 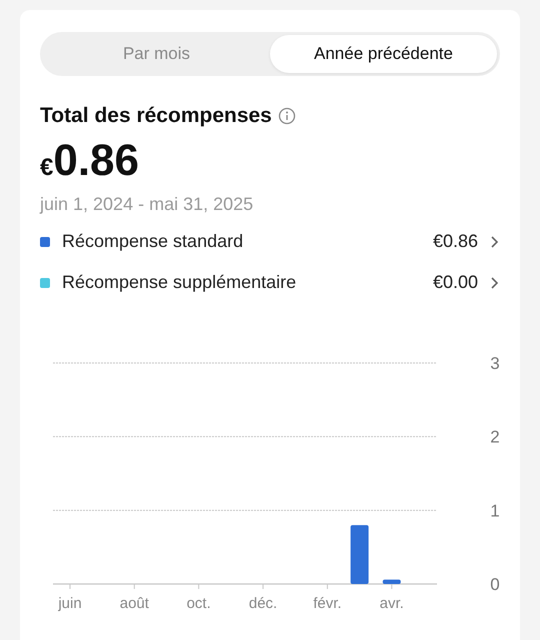 I want to click on x-axis-label: déc., so click(x=263, y=603).